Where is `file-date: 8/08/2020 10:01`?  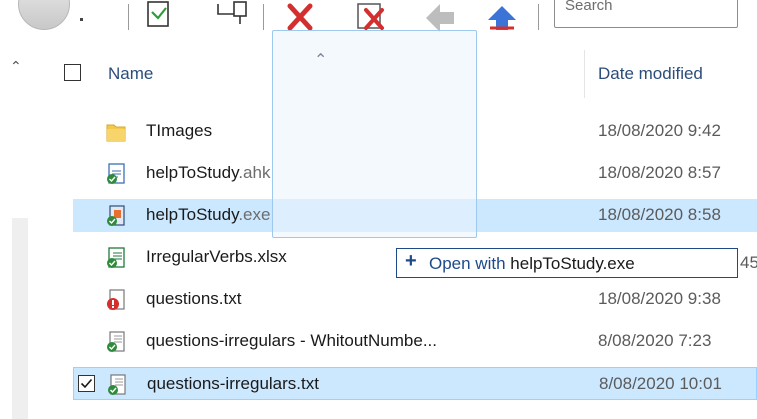 file-date: 8/08/2020 10:01 is located at coordinates (660, 383).